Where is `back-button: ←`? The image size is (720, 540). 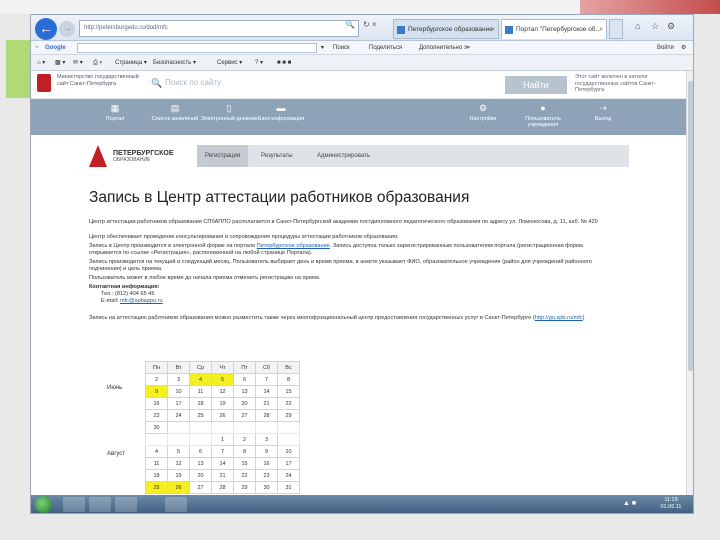 back-button: ← is located at coordinates (46, 29).